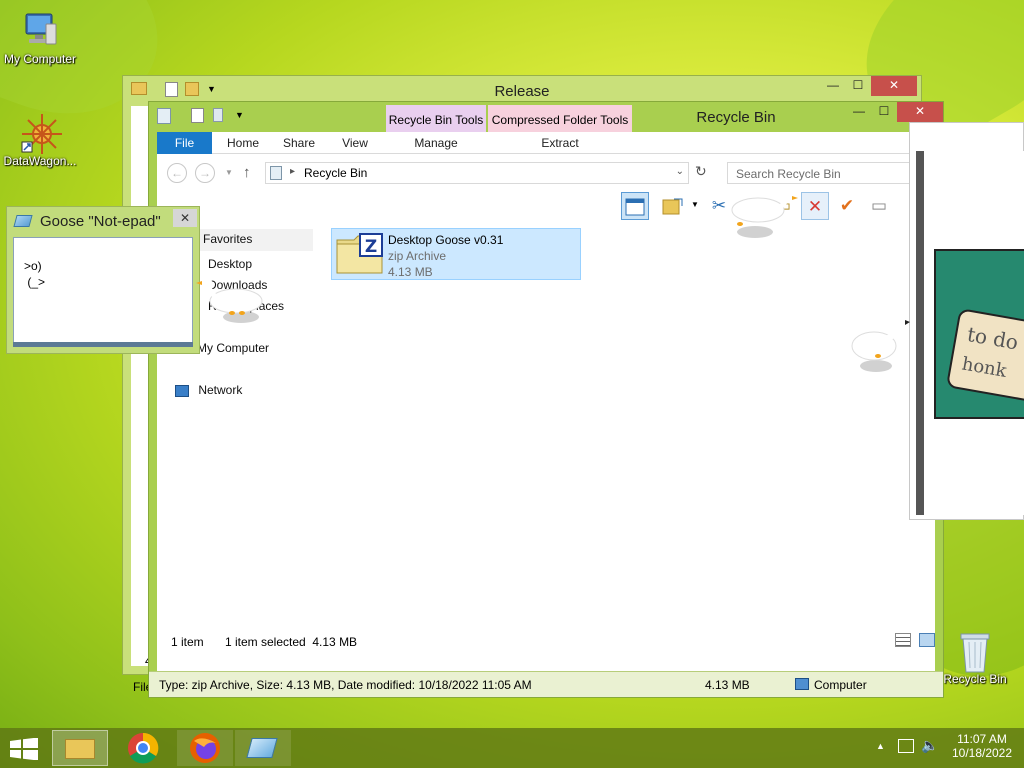  I want to click on context-tab-label: Compressed Folder Tools, so click(560, 120).